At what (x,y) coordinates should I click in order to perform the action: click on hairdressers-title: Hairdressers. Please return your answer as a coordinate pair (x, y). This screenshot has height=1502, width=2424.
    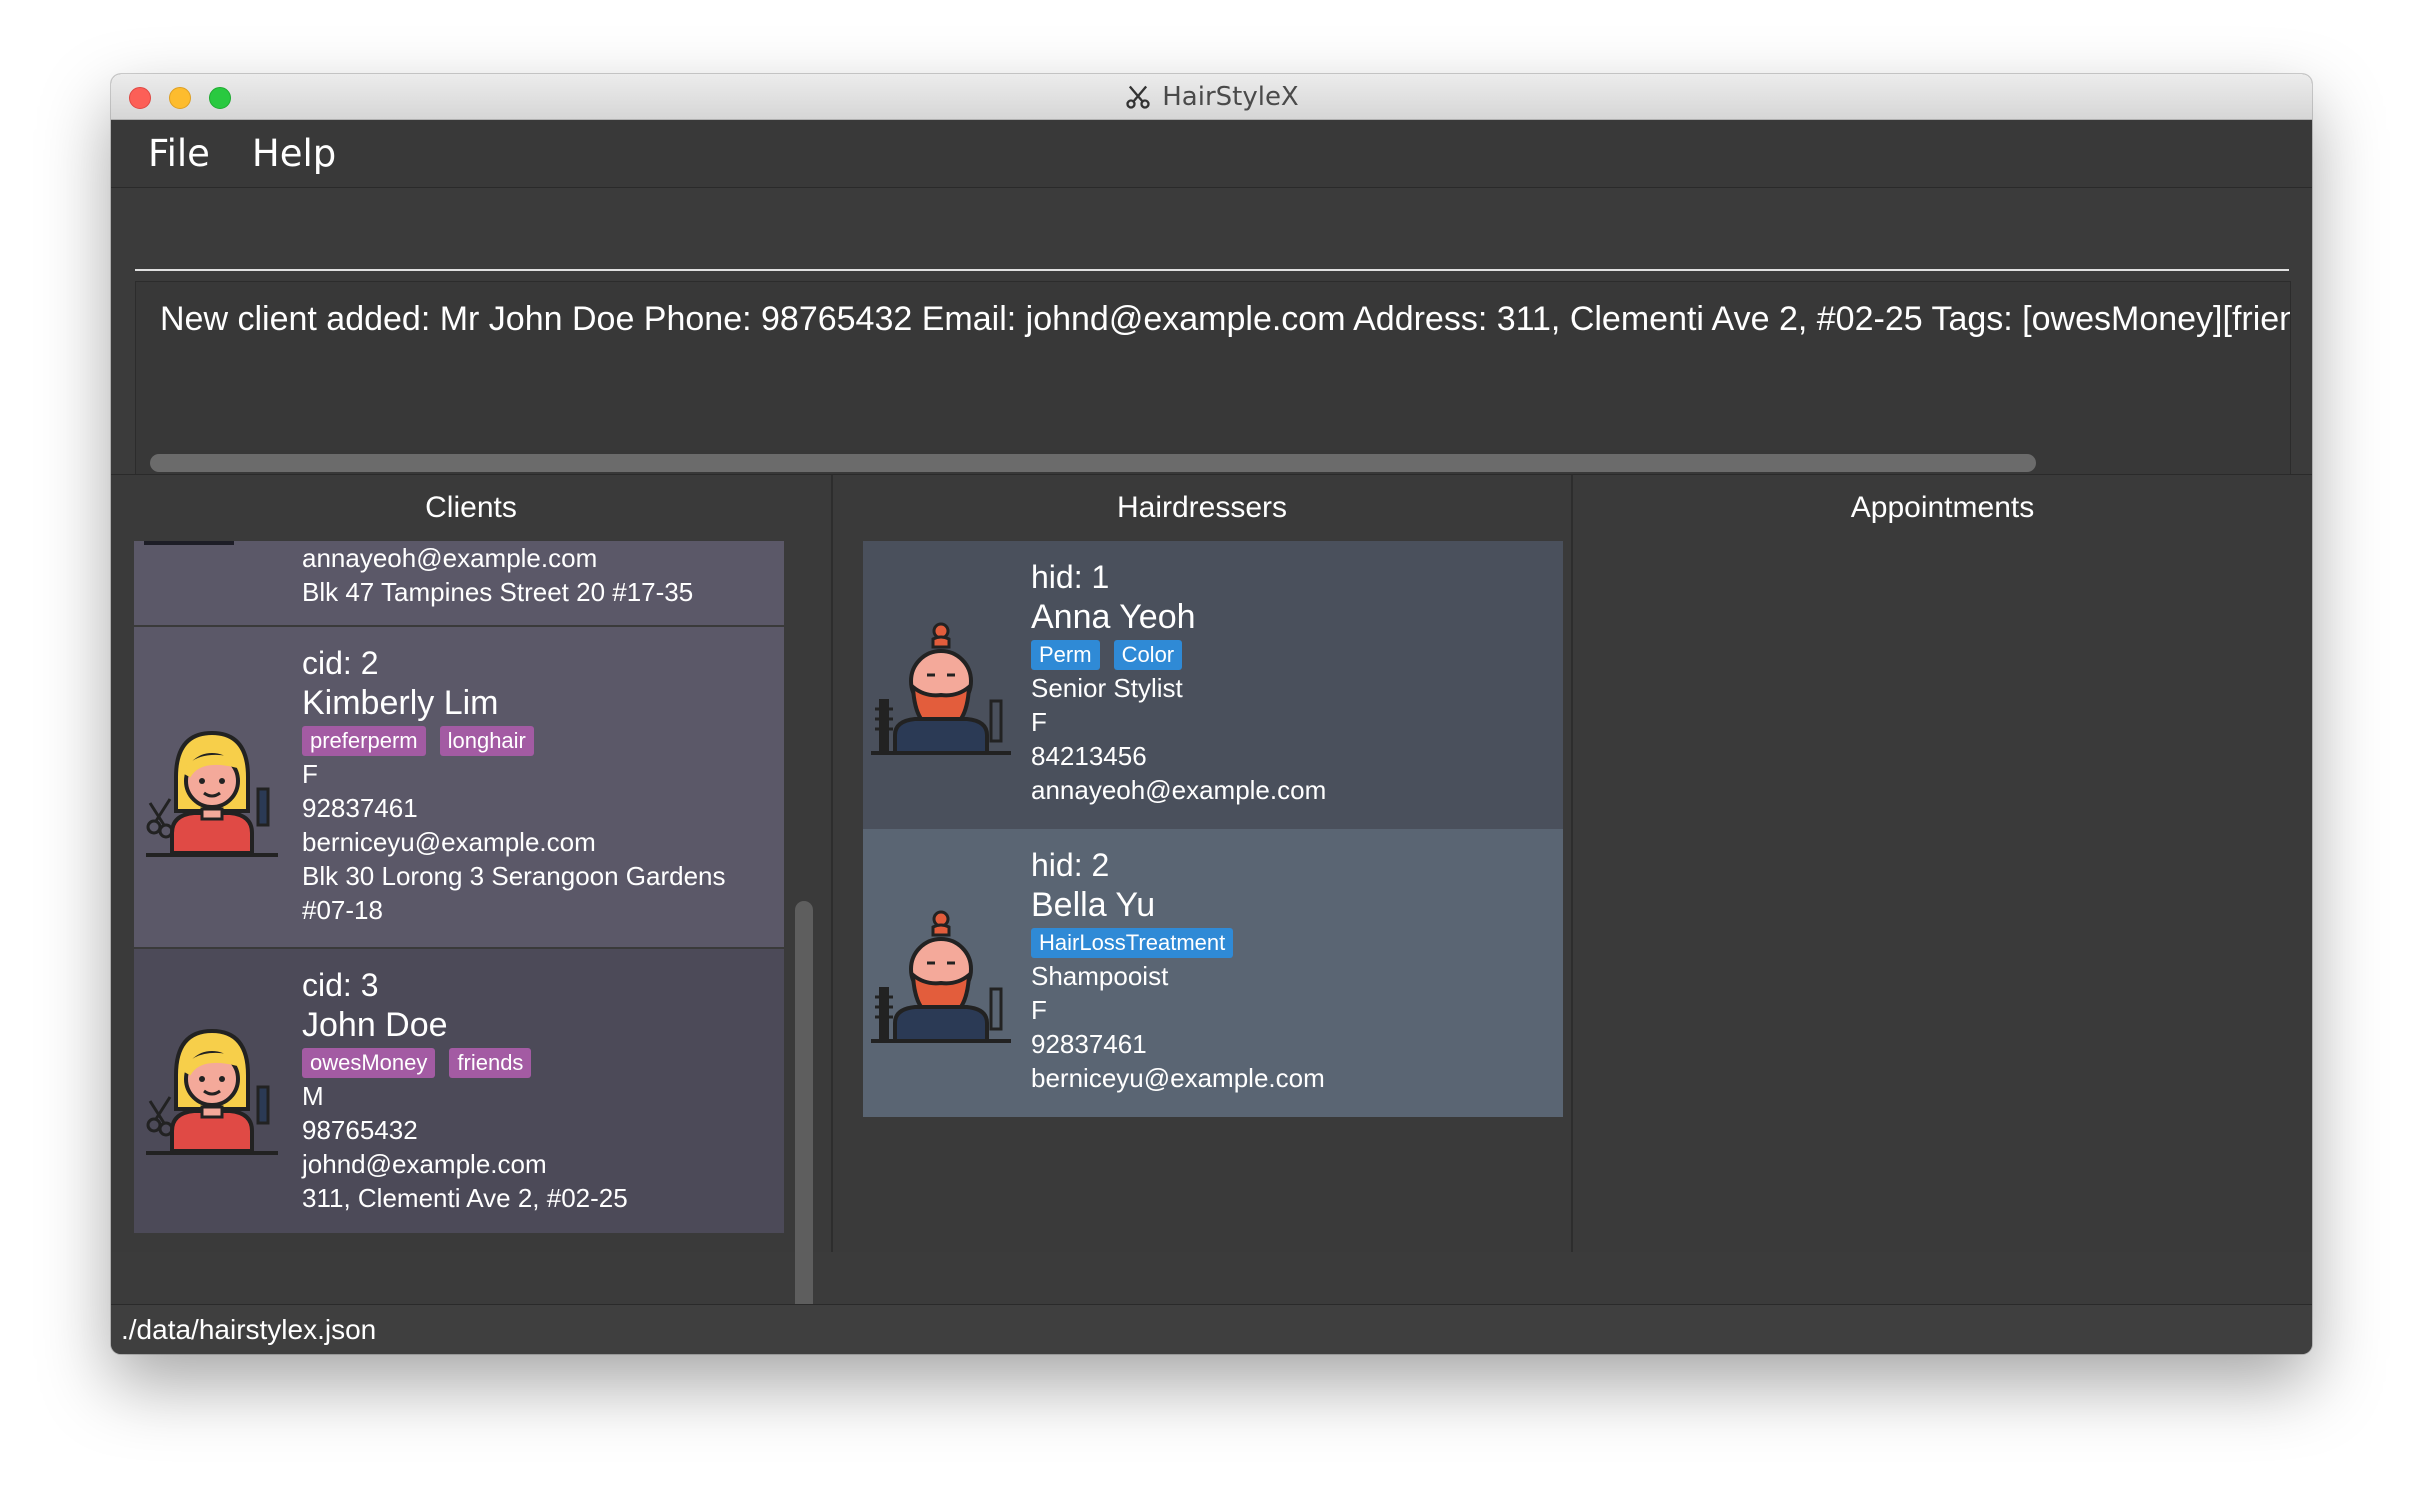
    Looking at the image, I should click on (1202, 507).